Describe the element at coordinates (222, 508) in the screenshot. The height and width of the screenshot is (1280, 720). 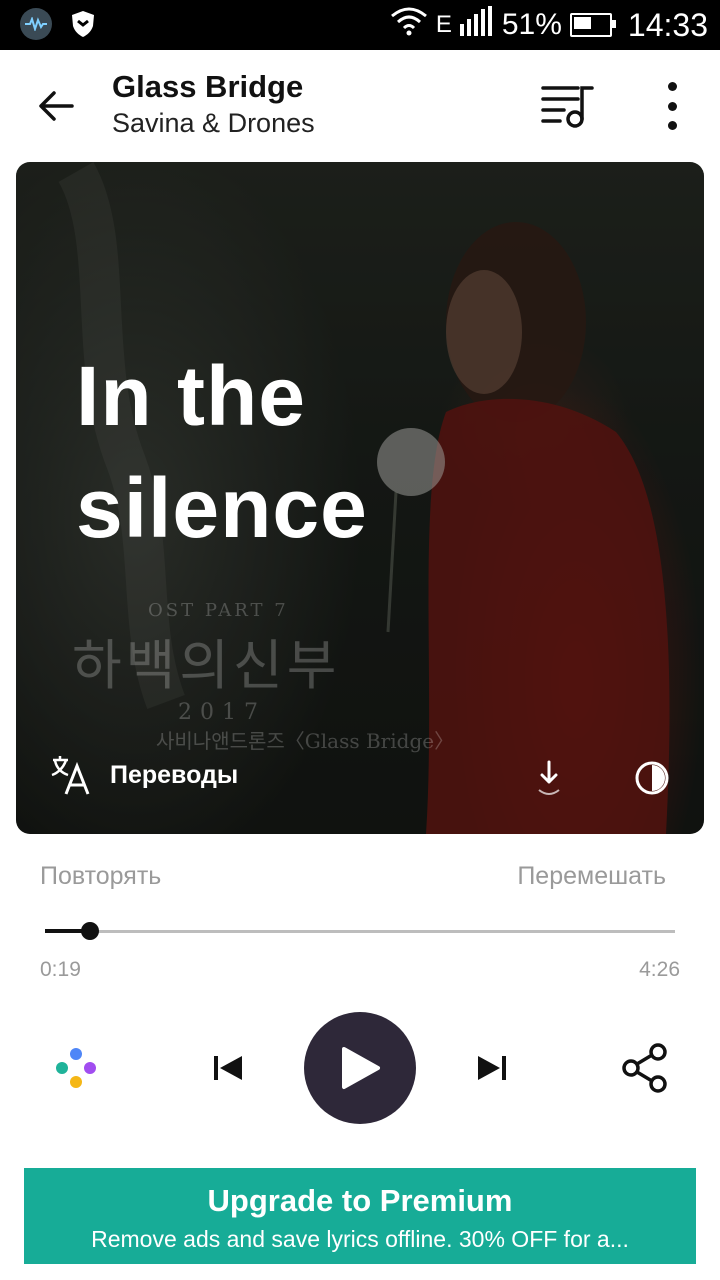
I see `lyric-line: silence` at that location.